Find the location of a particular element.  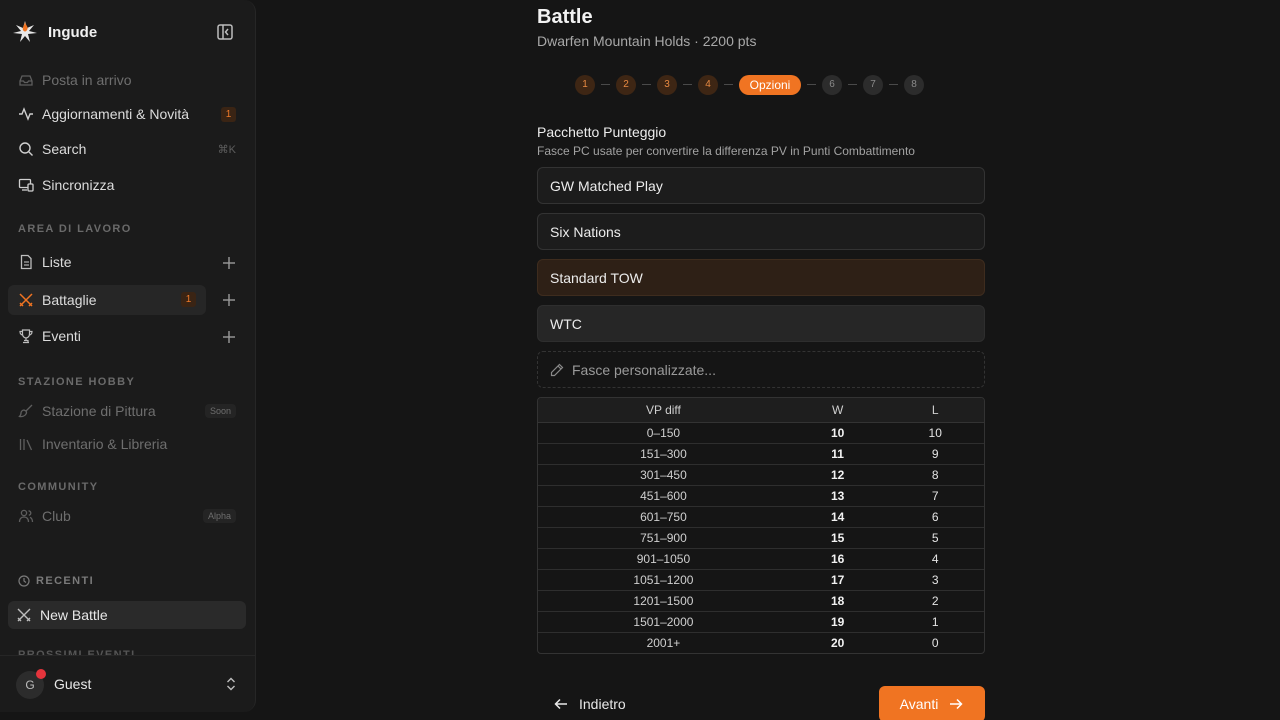

sidebar-item-updates: Aggiornamenti & Novità 1 is located at coordinates (127, 114).